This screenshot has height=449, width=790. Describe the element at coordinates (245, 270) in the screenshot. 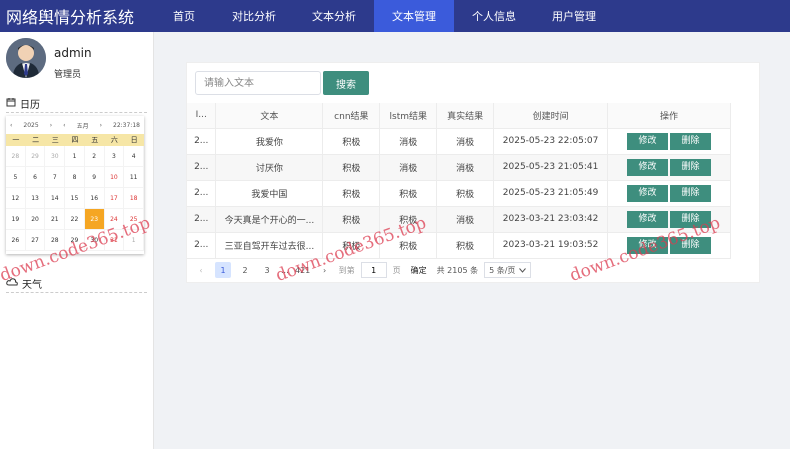

I see `page-2: 2` at that location.